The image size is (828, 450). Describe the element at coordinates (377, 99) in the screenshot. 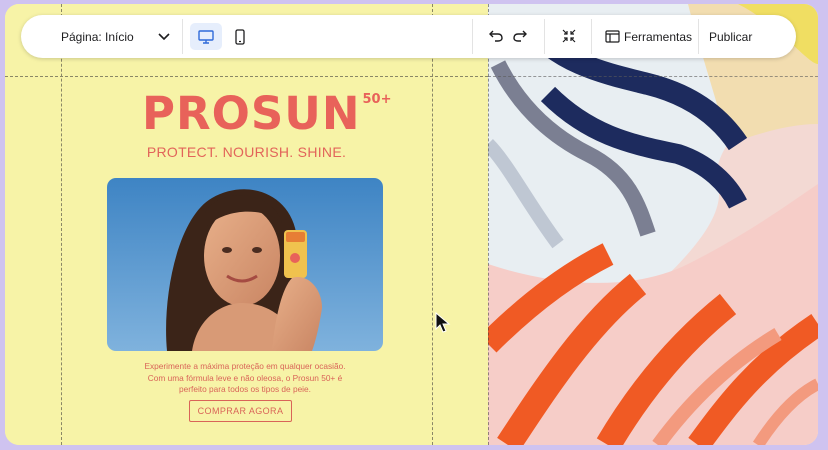

I see `brand-superscript: 50+` at that location.